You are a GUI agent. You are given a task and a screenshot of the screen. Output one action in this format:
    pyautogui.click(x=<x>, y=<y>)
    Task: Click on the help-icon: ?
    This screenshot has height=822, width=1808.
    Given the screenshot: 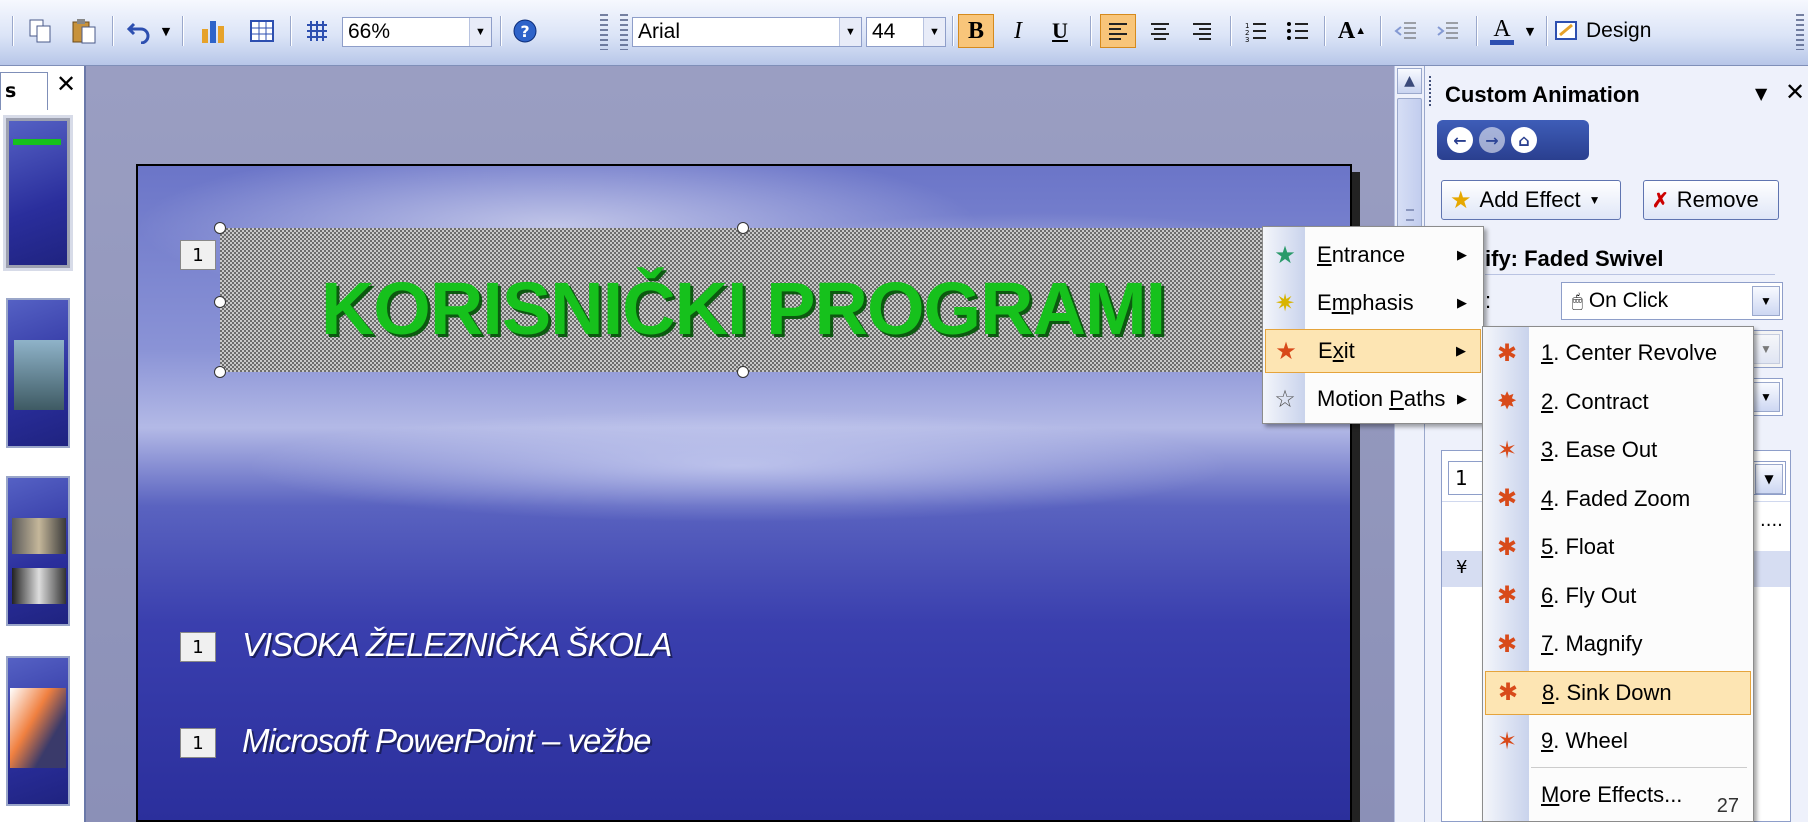 What is the action you would take?
    pyautogui.click(x=525, y=31)
    